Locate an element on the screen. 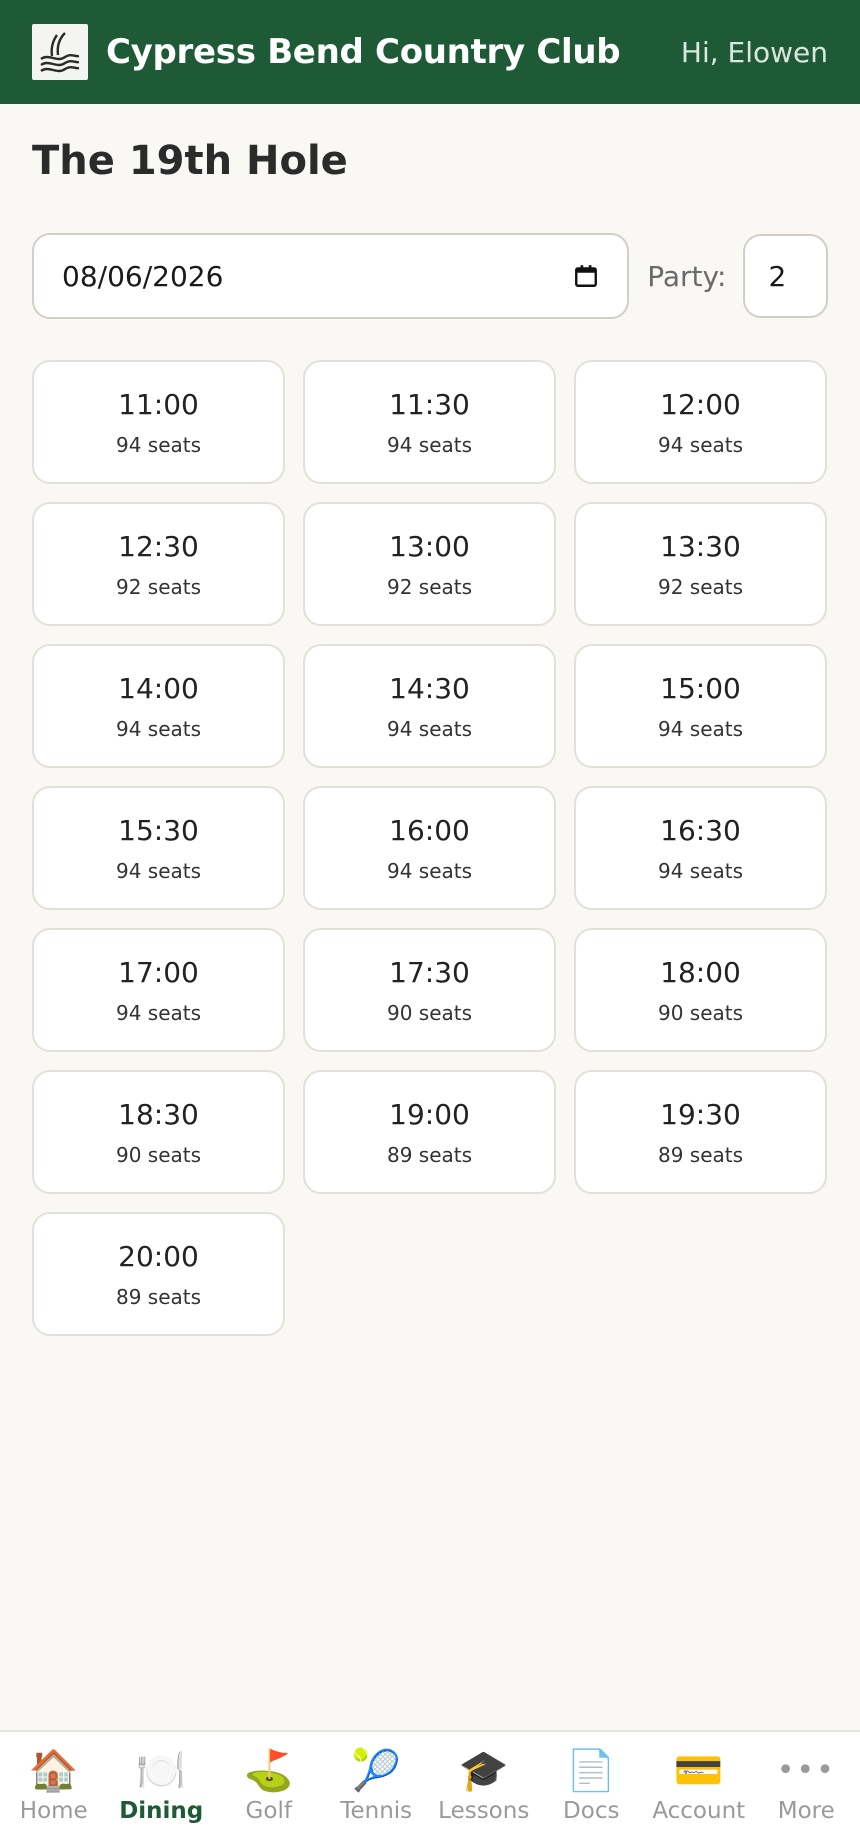 This screenshot has height=1840, width=860. time-slot-card: 20:00 89 seats is located at coordinates (158, 1274).